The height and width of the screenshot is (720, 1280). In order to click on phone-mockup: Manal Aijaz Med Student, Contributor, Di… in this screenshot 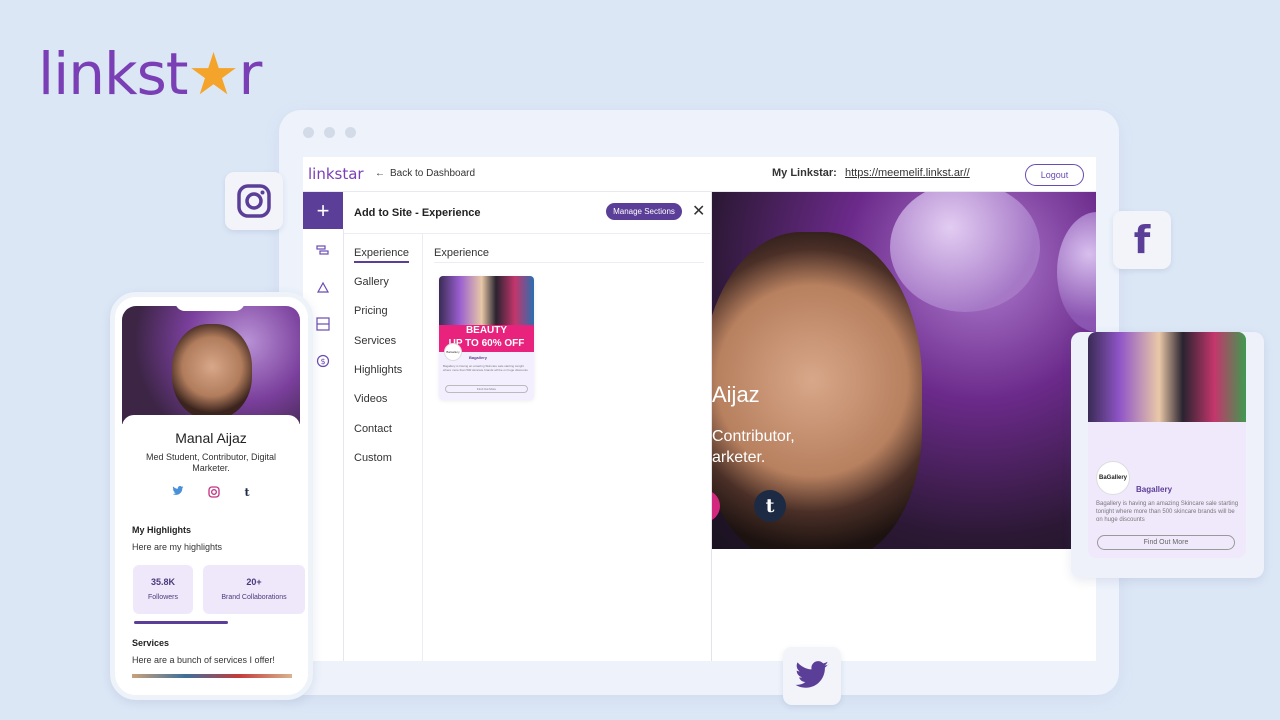, I will do `click(211, 496)`.